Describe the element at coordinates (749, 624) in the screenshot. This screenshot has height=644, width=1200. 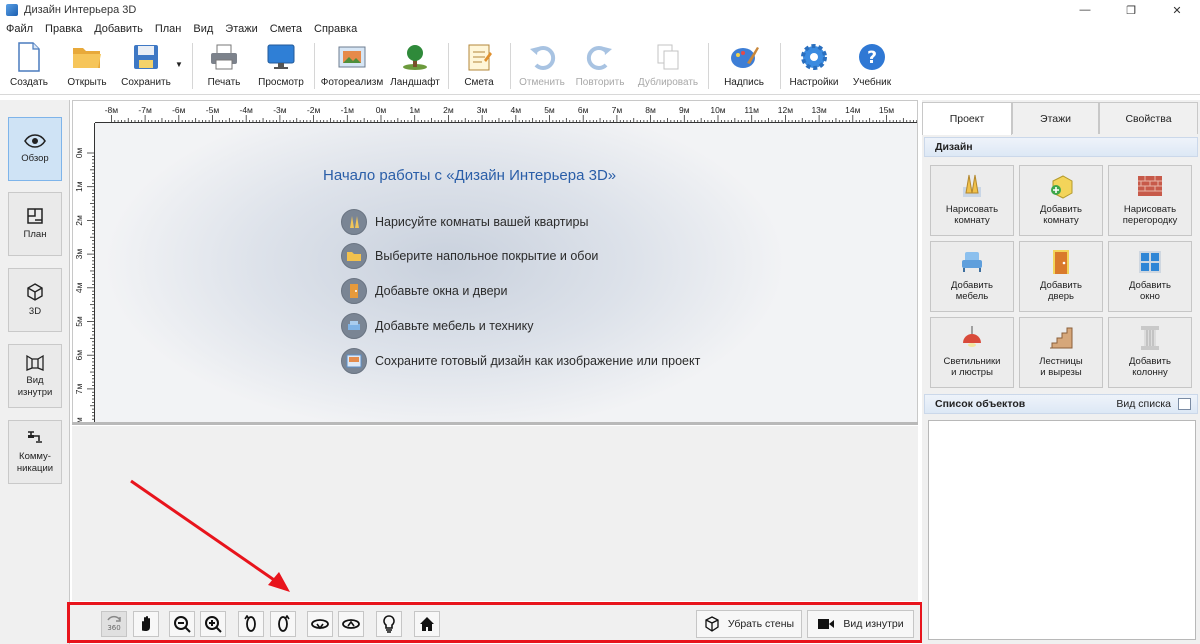
I see `remove-walls-button: Убрать стены` at that location.